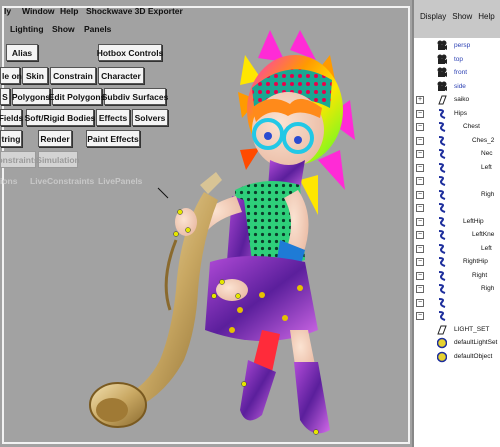 This screenshot has height=447, width=500. I want to click on alias-button: Alias, so click(22, 52).